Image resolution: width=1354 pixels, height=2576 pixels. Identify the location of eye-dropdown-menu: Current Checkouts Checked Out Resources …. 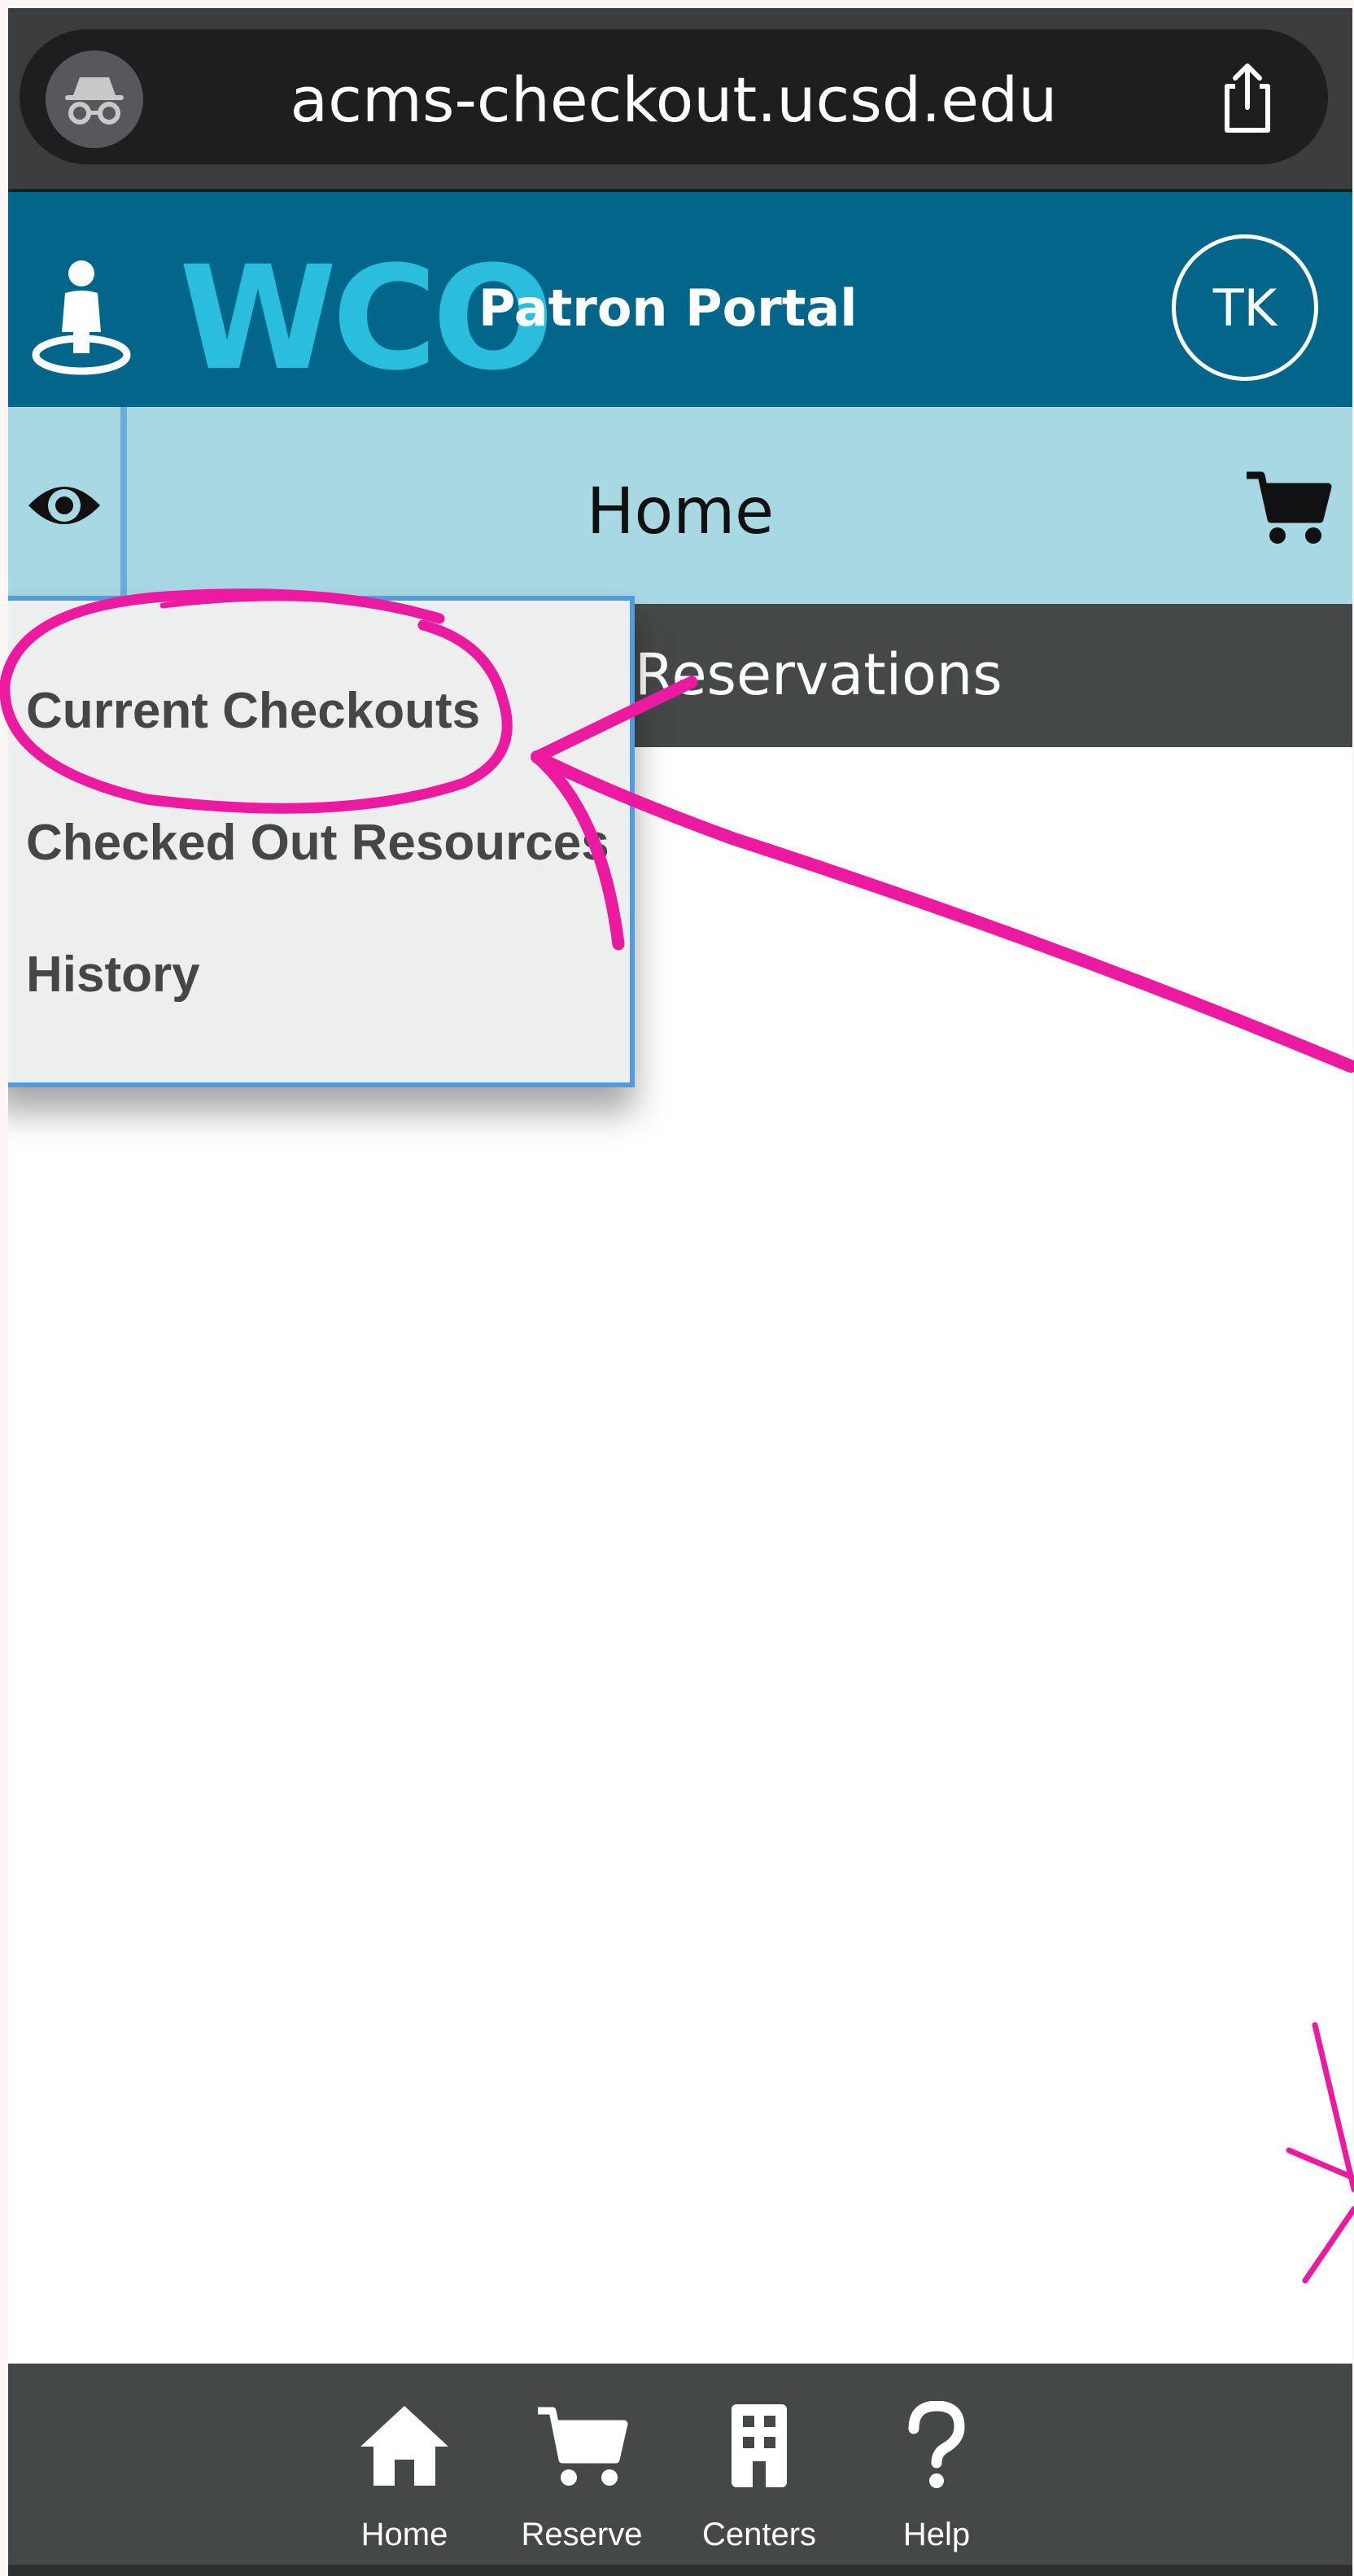
(321, 841).